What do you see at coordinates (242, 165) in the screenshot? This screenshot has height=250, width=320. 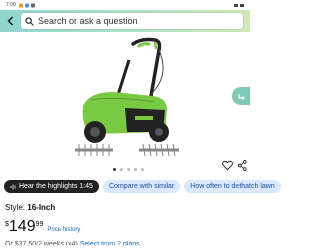 I see `share-icon` at bounding box center [242, 165].